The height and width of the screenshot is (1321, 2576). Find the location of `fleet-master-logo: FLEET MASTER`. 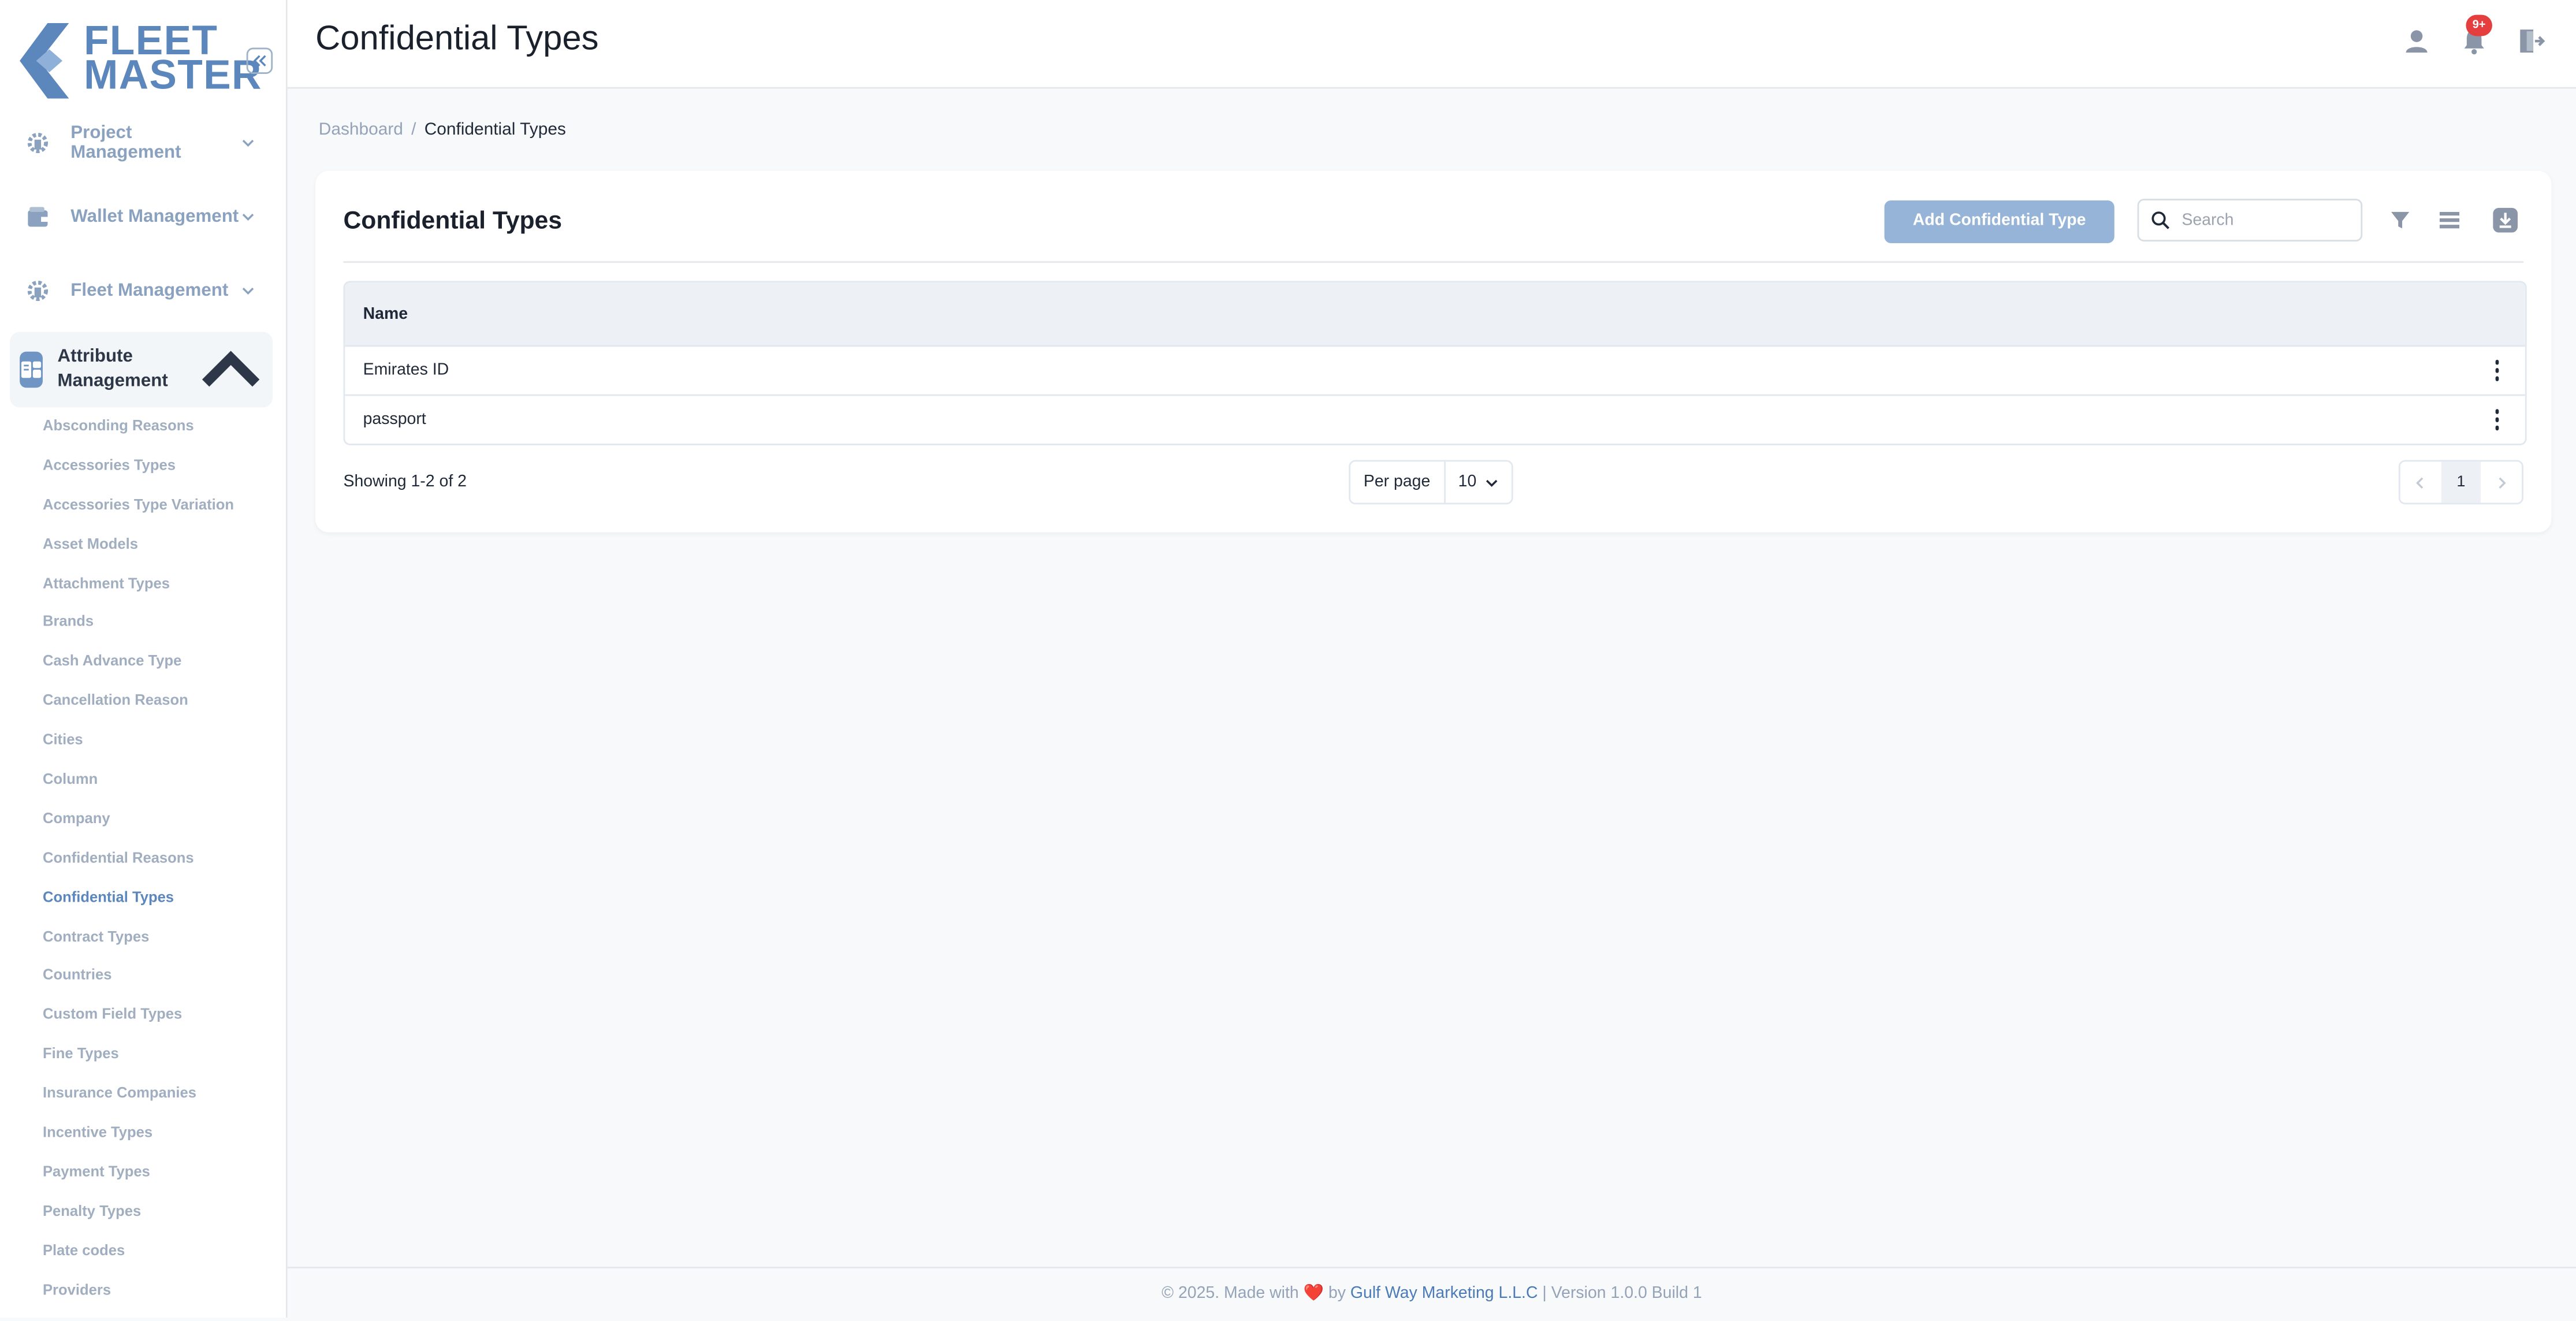

fleet-master-logo: FLEET MASTER is located at coordinates (140, 60).